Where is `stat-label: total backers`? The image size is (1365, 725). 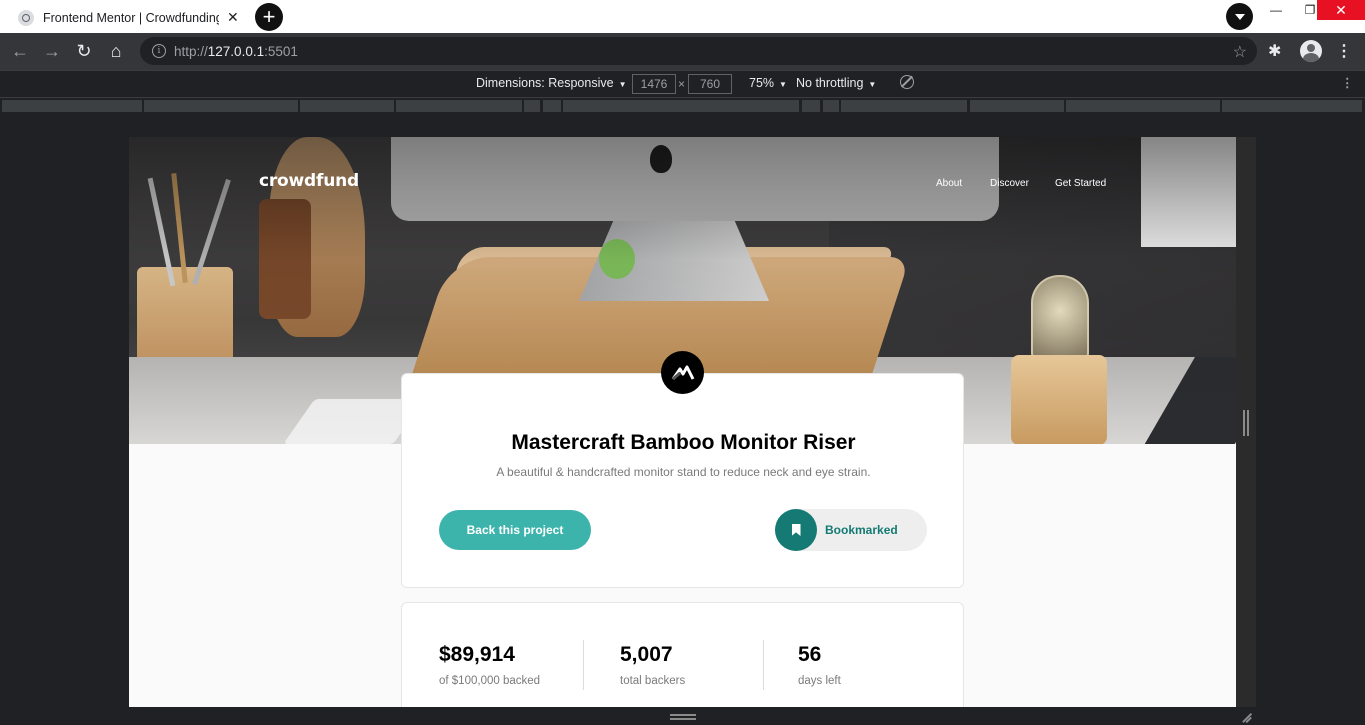
stat-label: total backers is located at coordinates (653, 681).